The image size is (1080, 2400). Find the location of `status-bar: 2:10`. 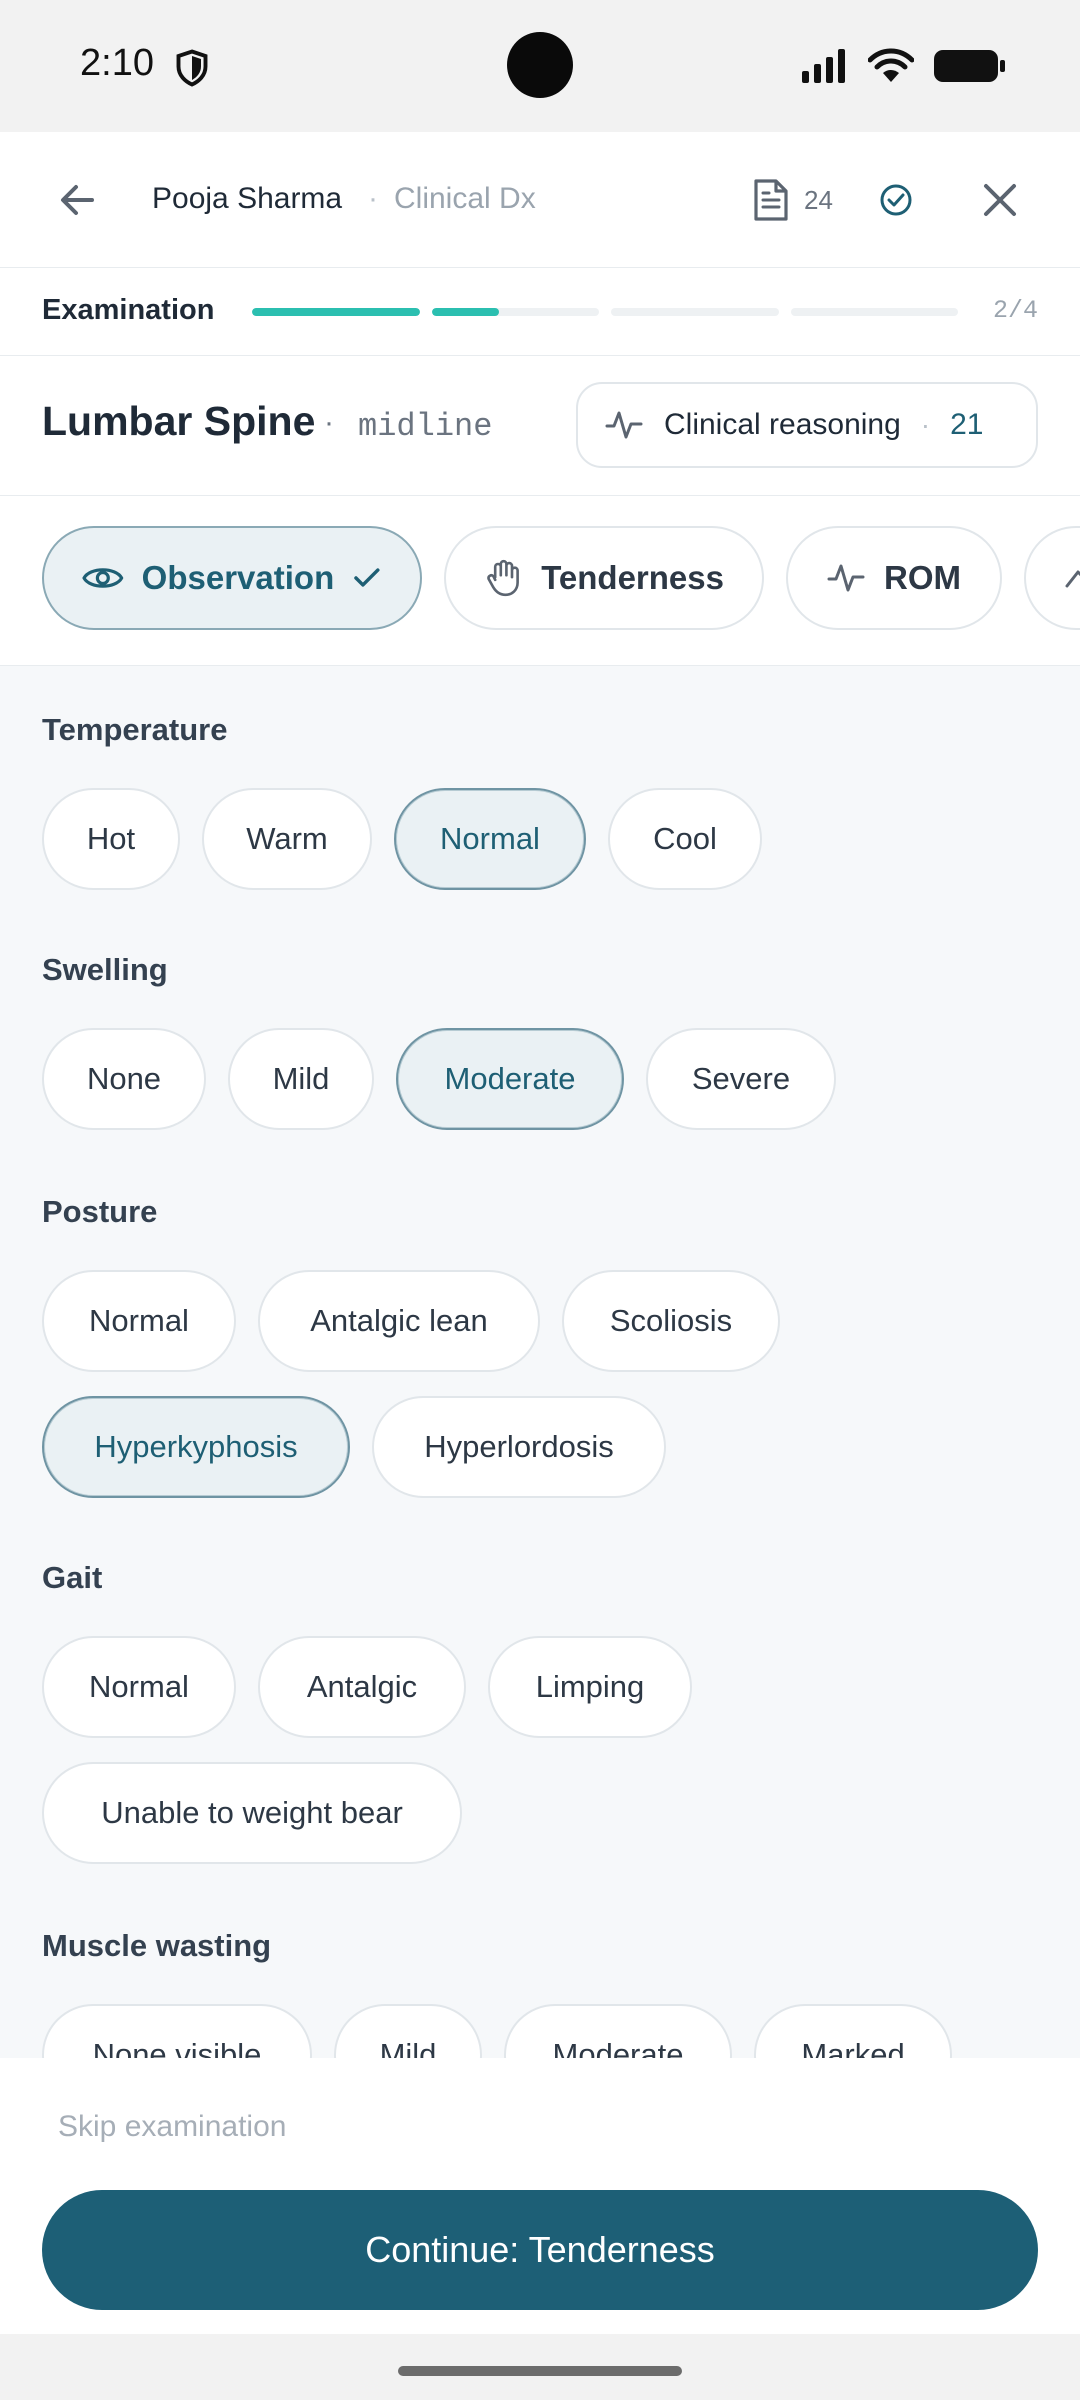

status-bar: 2:10 is located at coordinates (540, 66).